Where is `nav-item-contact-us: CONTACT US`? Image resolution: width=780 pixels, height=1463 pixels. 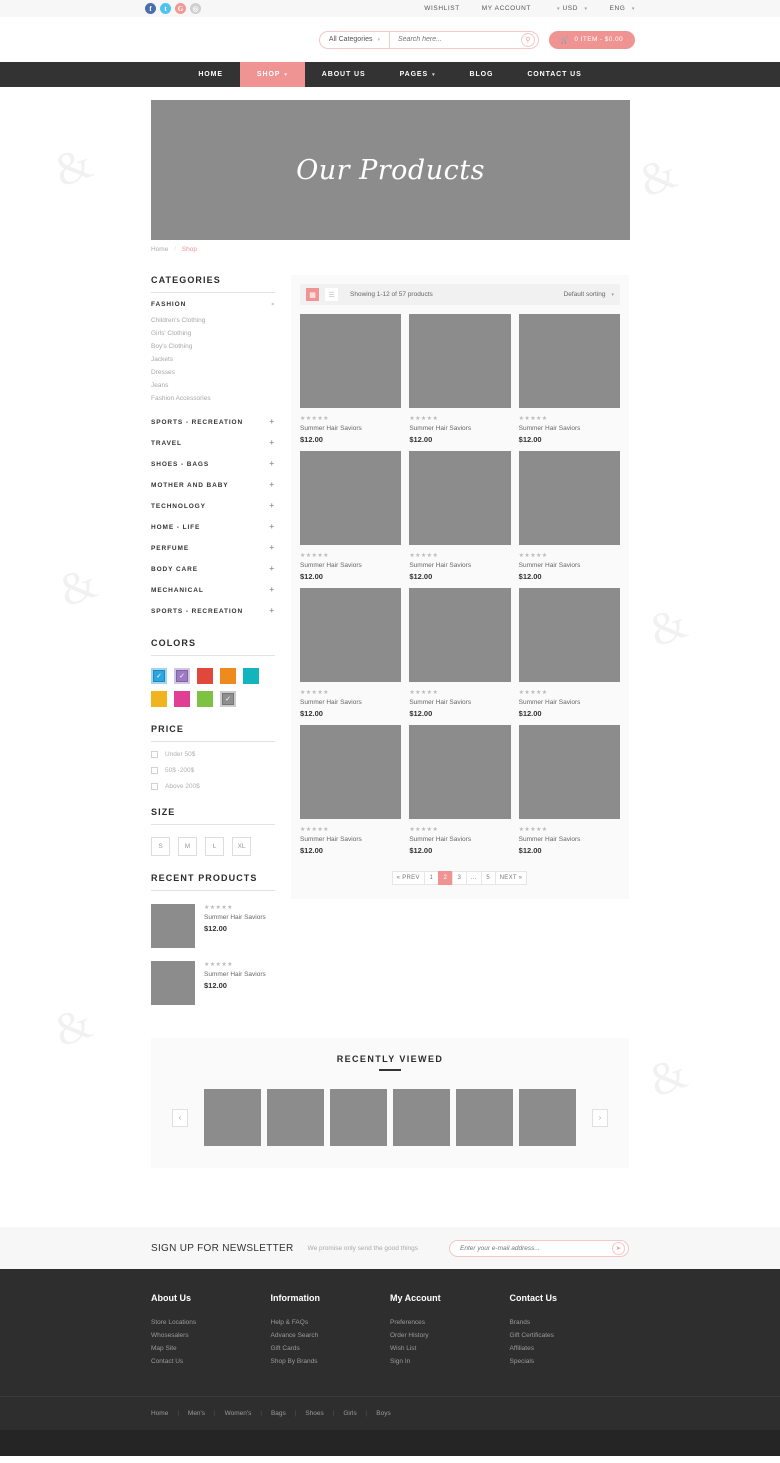
nav-item-contact-us: CONTACT US is located at coordinates (554, 74).